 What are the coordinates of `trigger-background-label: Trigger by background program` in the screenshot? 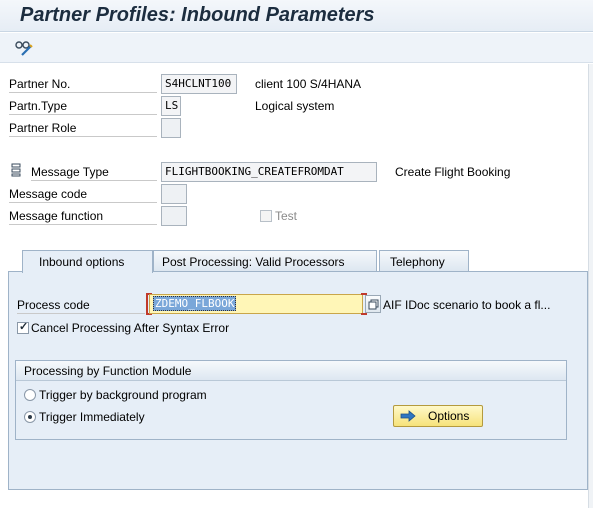 It's located at (123, 395).